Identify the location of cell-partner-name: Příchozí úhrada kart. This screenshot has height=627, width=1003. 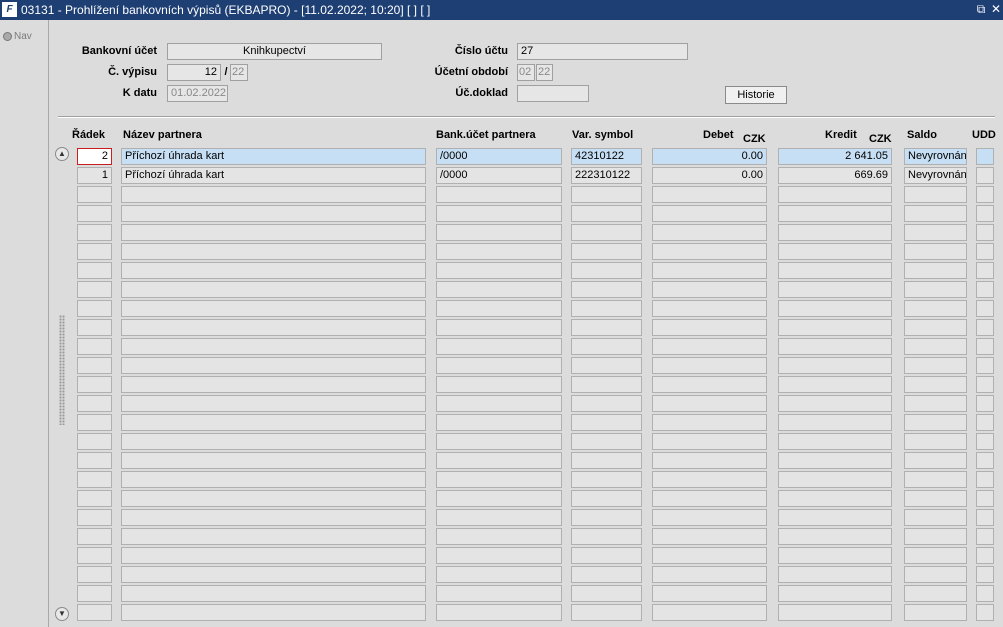
(273, 156).